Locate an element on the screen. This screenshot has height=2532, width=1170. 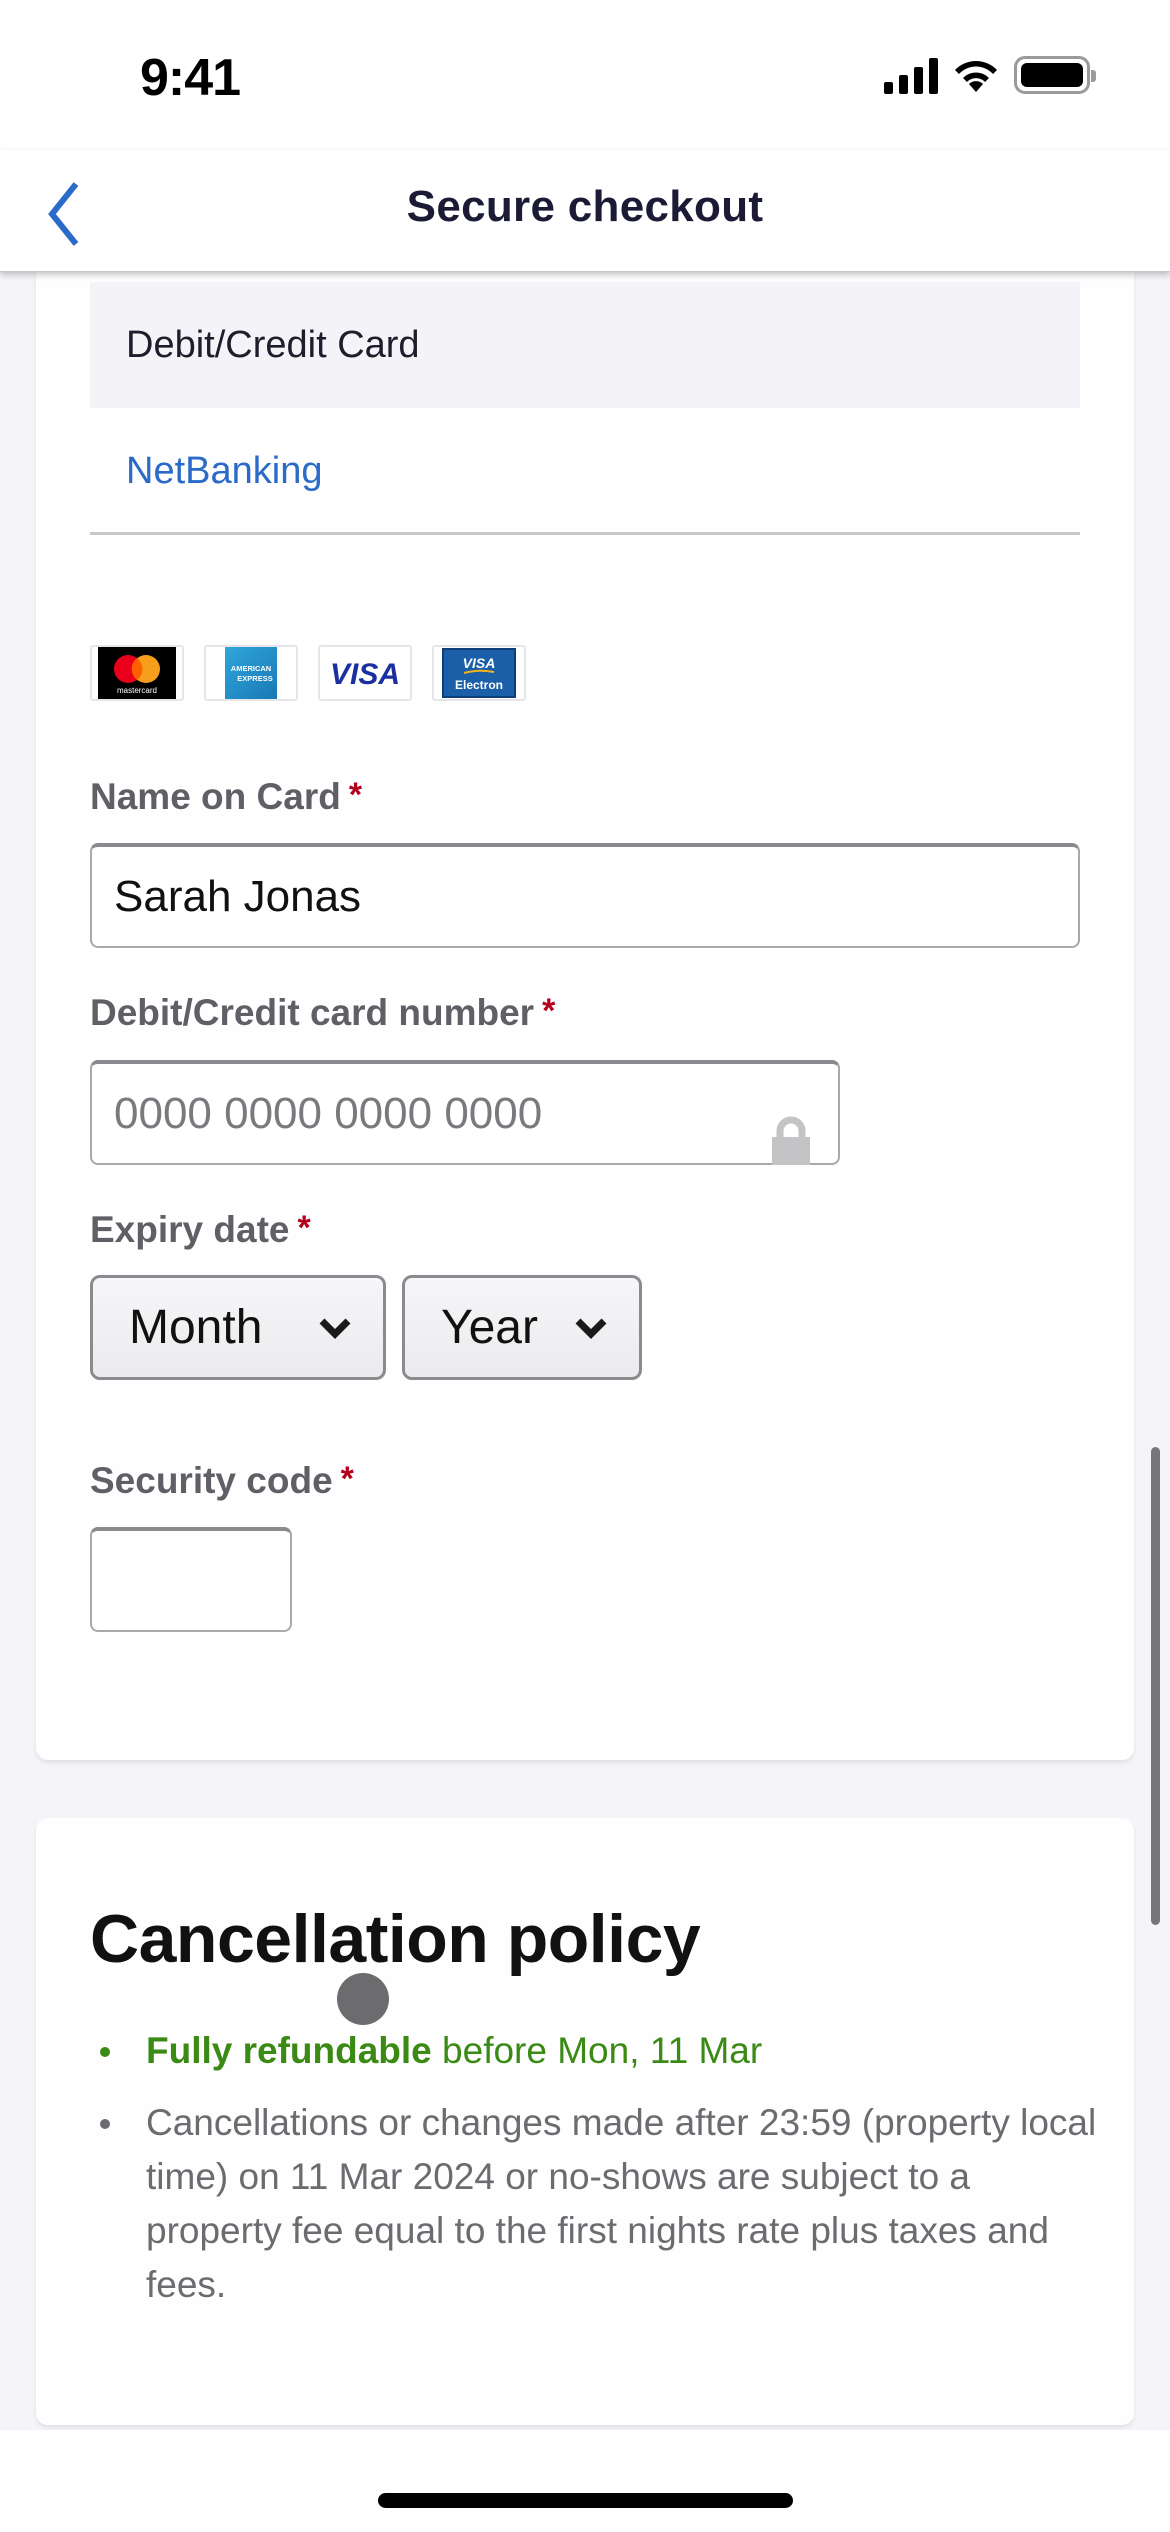
status-icons is located at coordinates (990, 75).